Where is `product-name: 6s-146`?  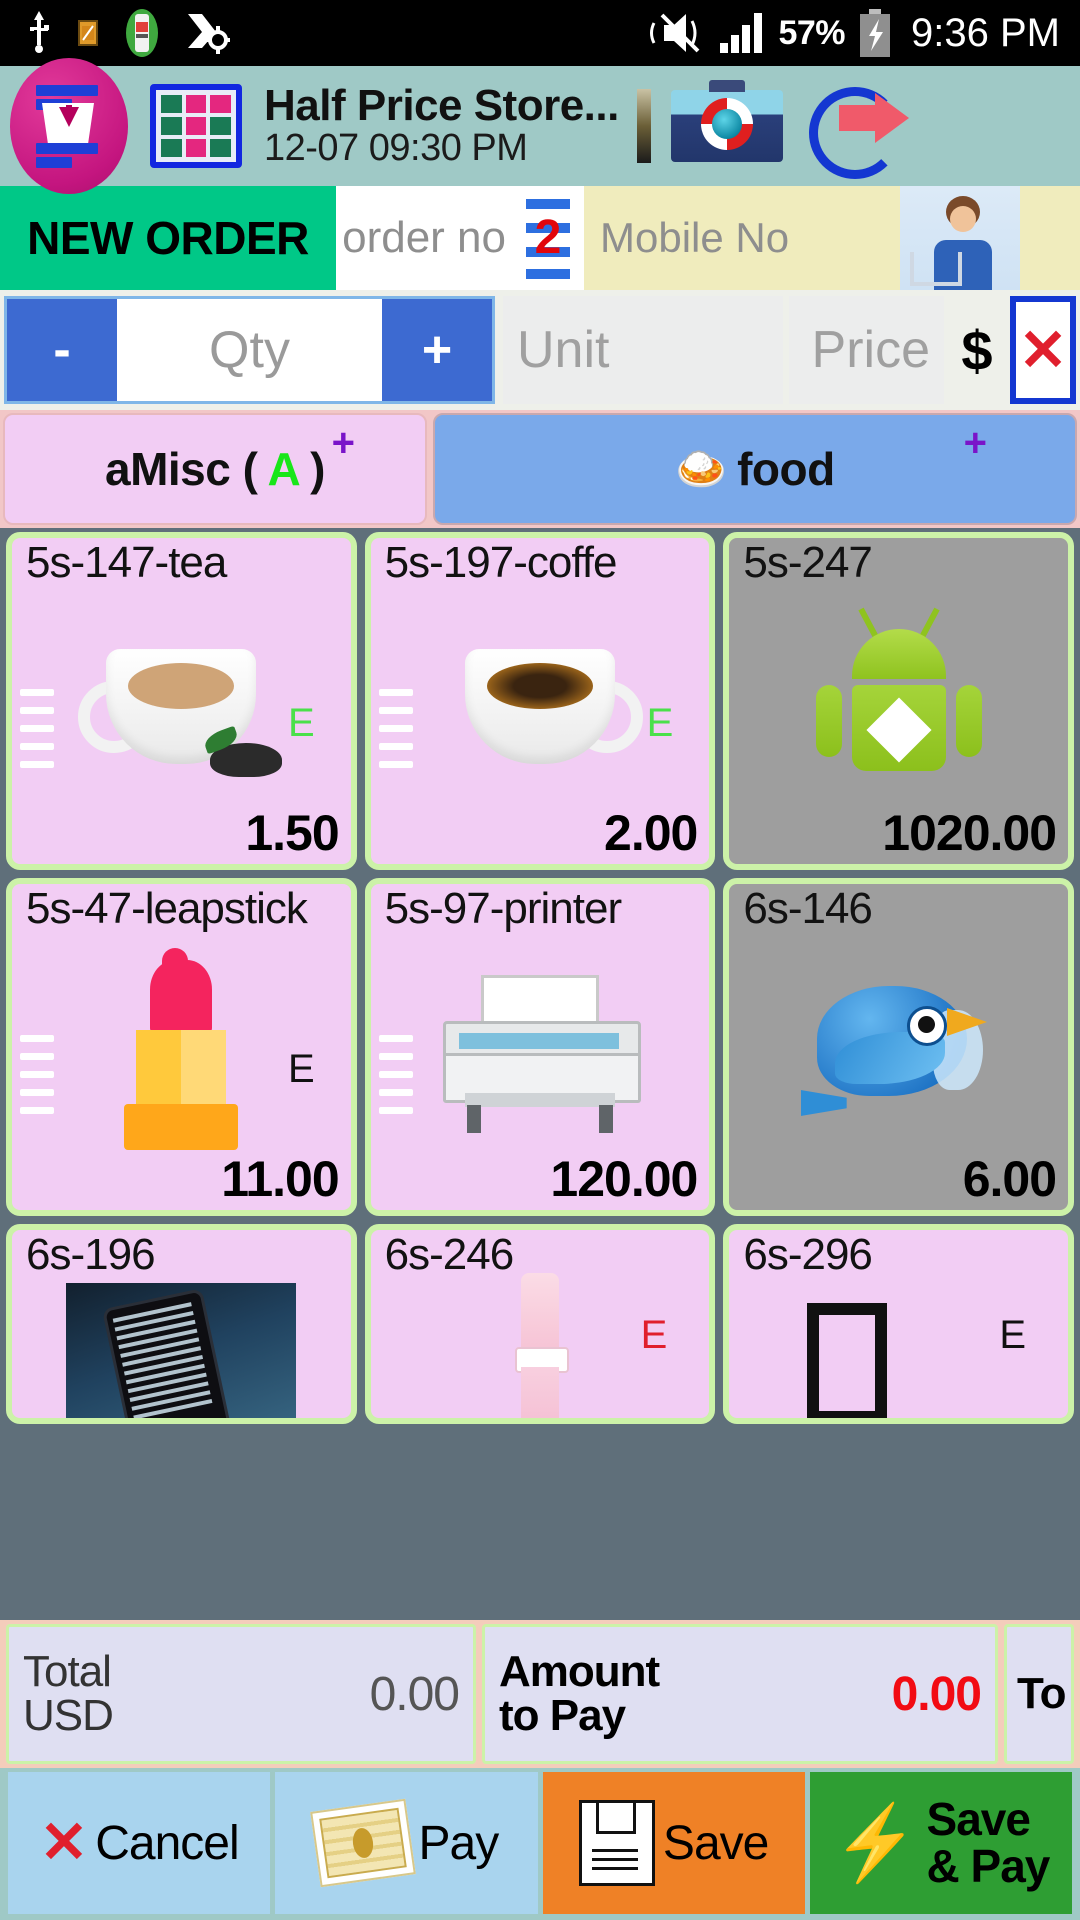 product-name: 6s-146 is located at coordinates (808, 908).